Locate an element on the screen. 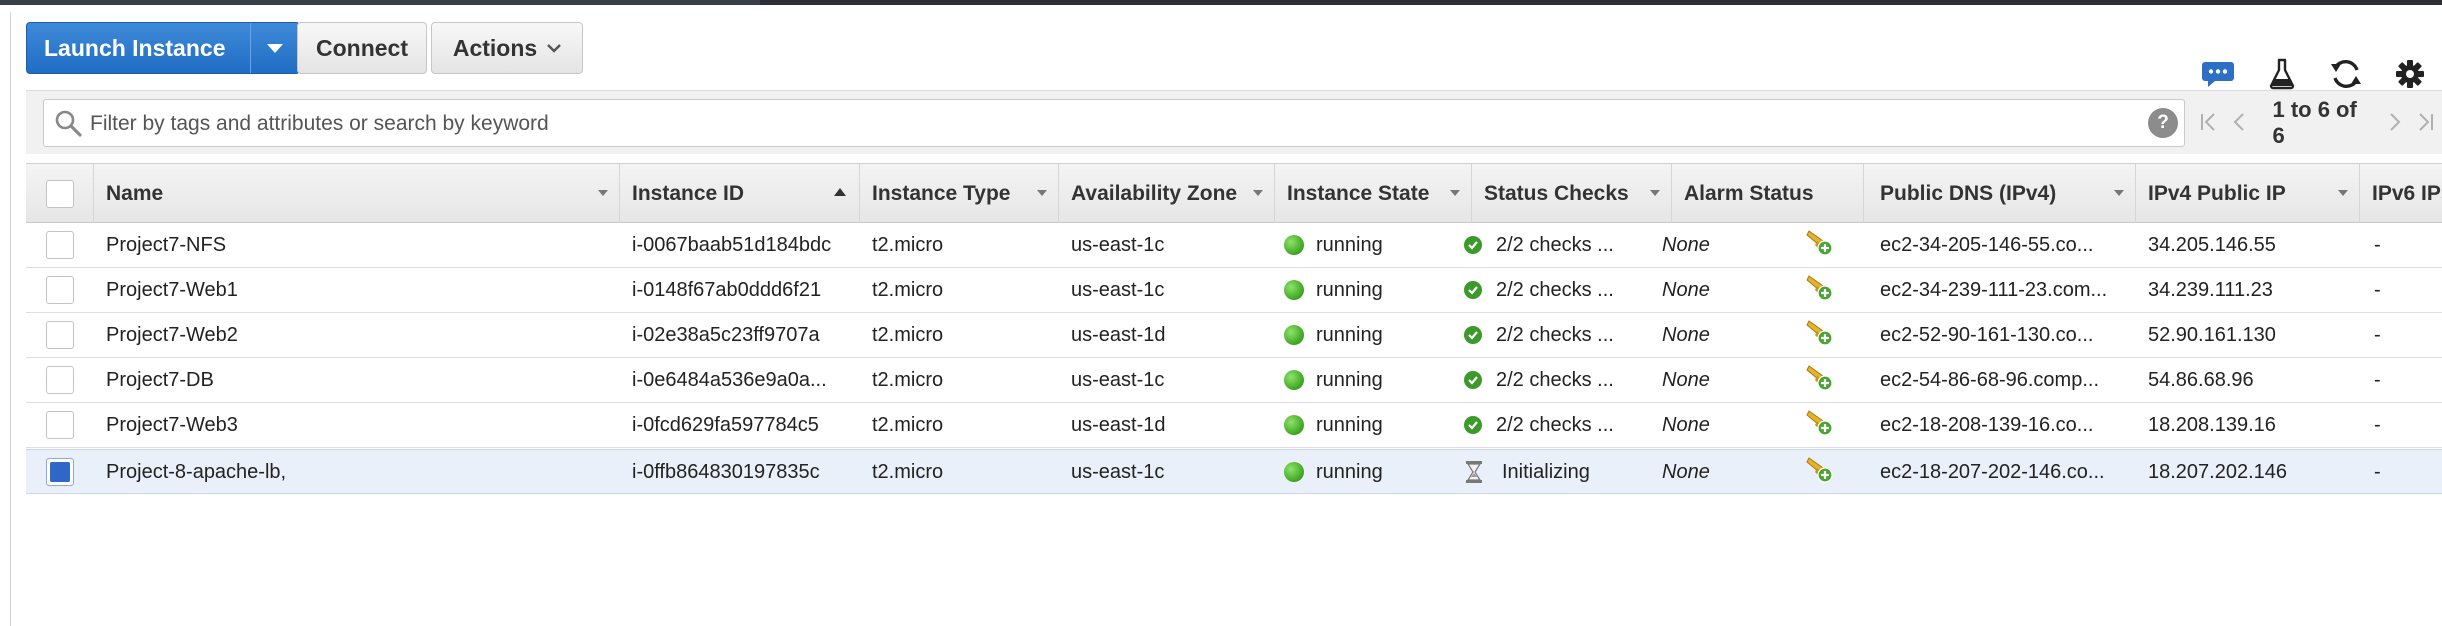  column-header-name: Name is located at coordinates (357, 194).